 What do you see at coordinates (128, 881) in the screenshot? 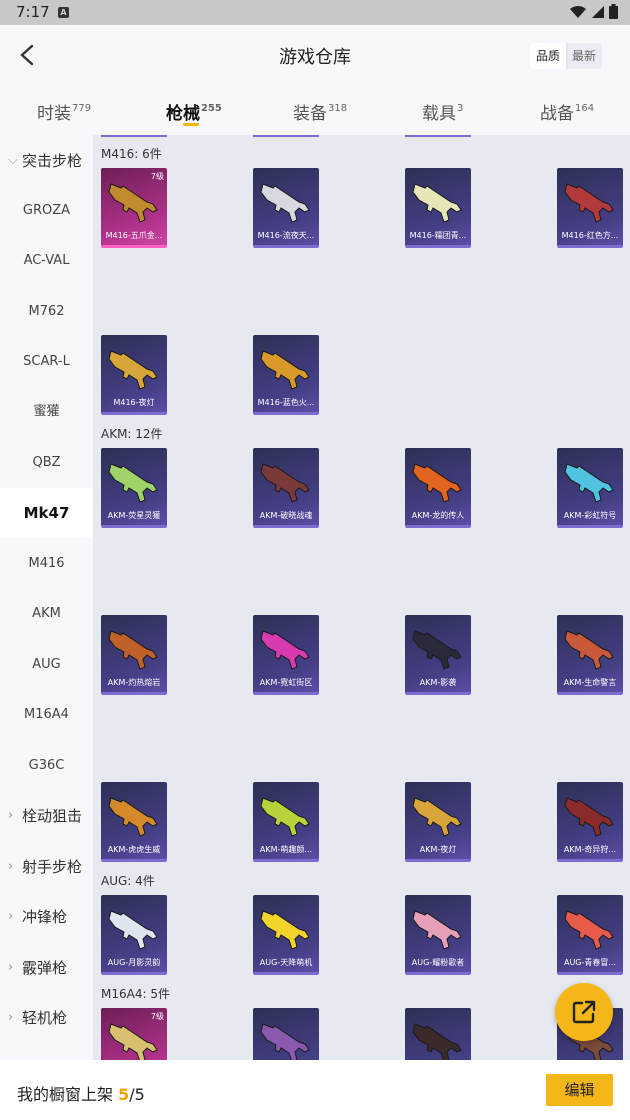
I see `group-label: AUG: 4件` at bounding box center [128, 881].